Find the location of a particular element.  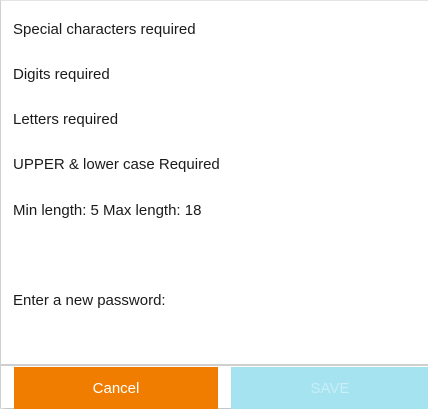

requirement-length: Min length: 5 Max length: 18 is located at coordinates (107, 210).